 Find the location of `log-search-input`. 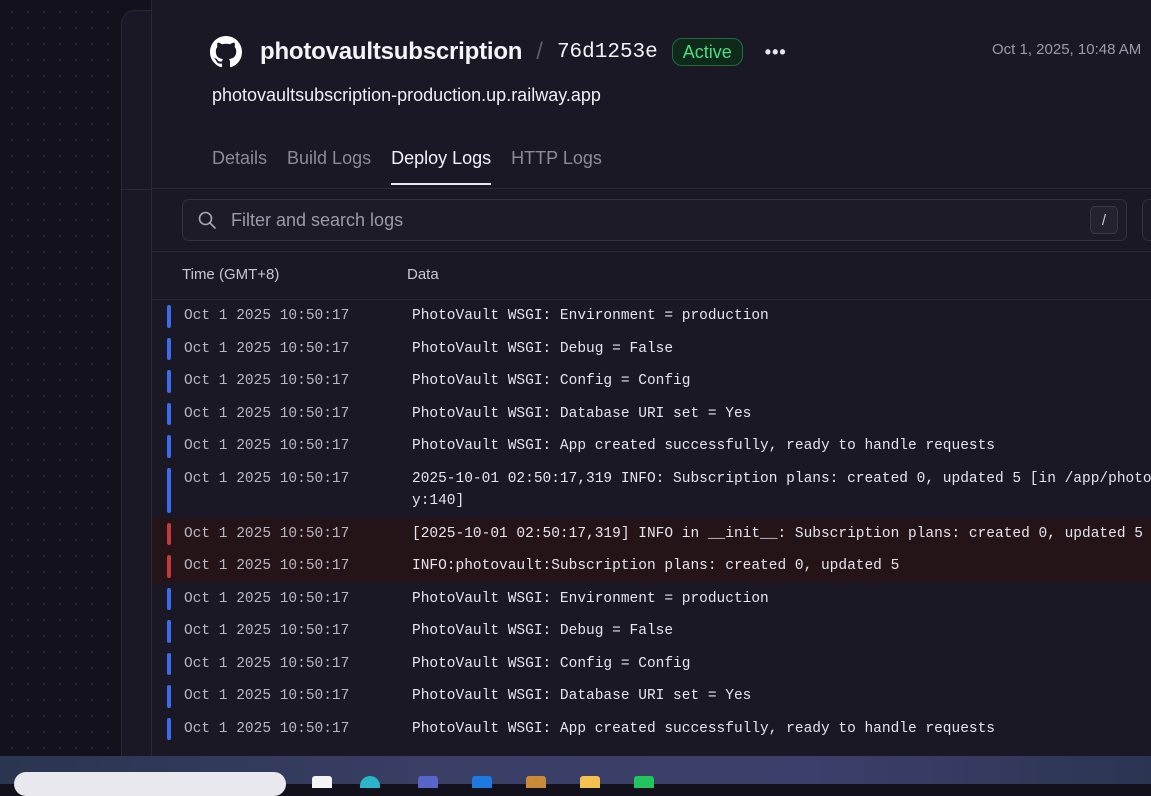

log-search-input is located at coordinates (659, 220).